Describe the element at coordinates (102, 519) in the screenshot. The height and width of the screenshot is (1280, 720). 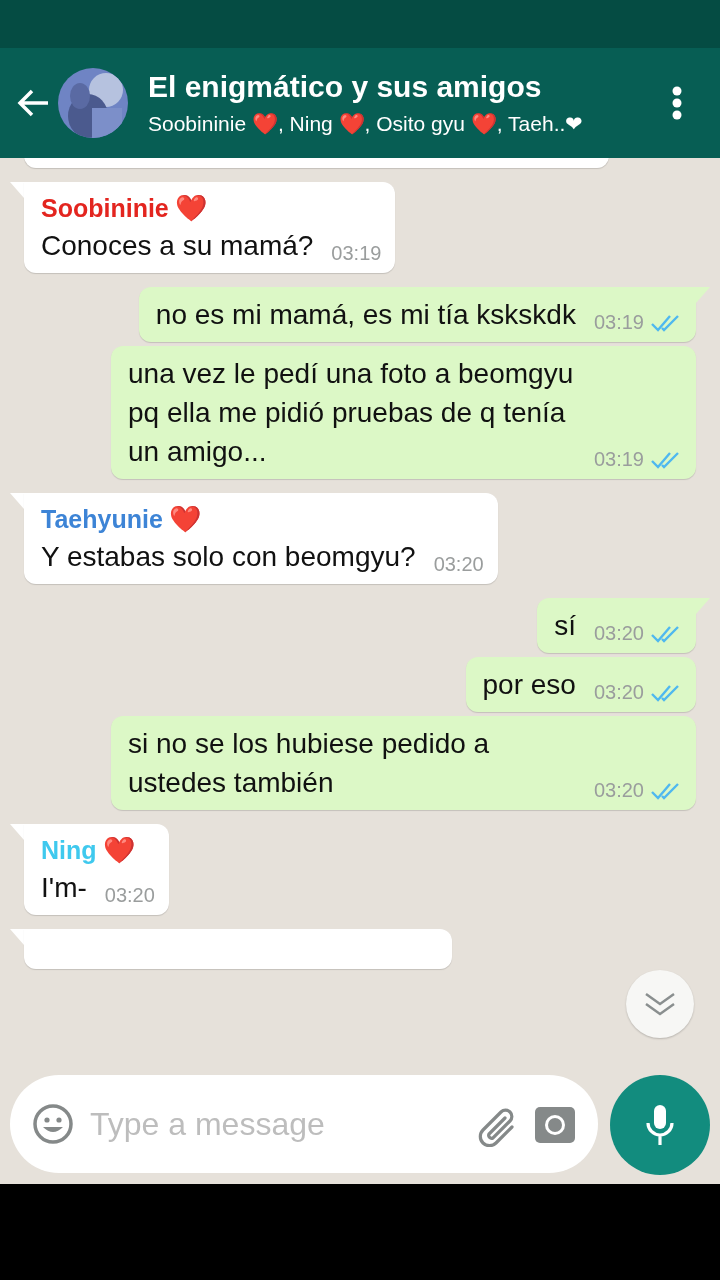
I see `sender-name: Taehyunie` at that location.